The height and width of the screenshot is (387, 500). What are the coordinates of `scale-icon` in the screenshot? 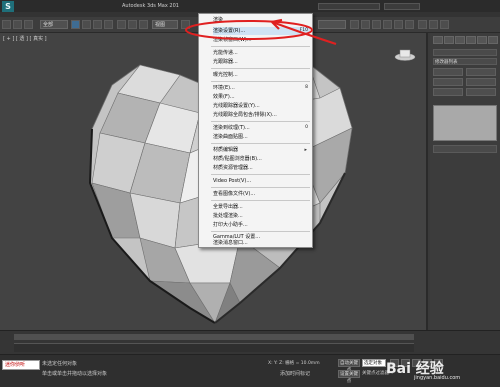 It's located at (143, 24).